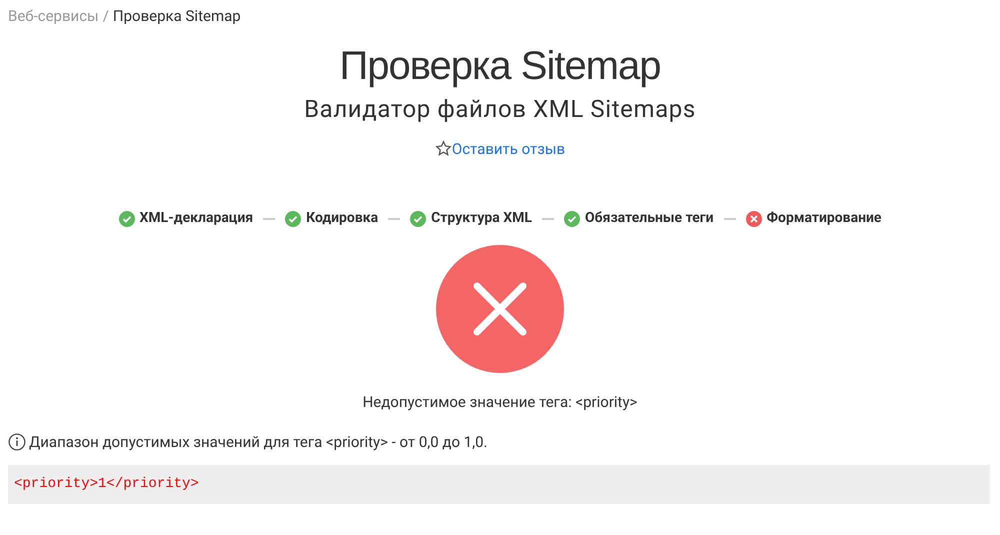 This screenshot has width=1000, height=535. I want to click on result-message: Недопустимое значение тега: <priority>, so click(500, 402).